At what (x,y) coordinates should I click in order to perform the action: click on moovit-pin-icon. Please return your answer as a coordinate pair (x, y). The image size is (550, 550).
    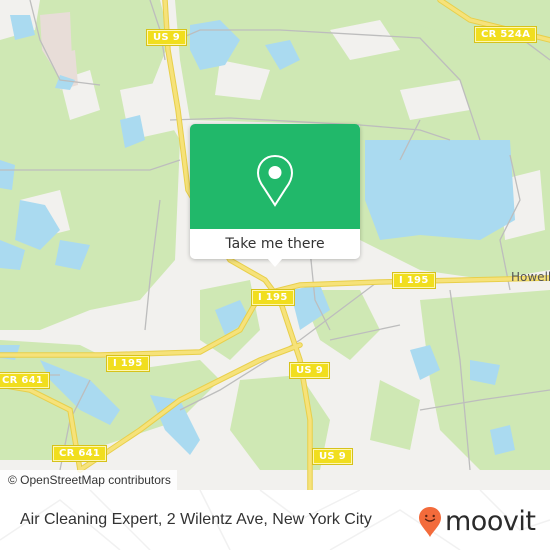
    Looking at the image, I should click on (430, 522).